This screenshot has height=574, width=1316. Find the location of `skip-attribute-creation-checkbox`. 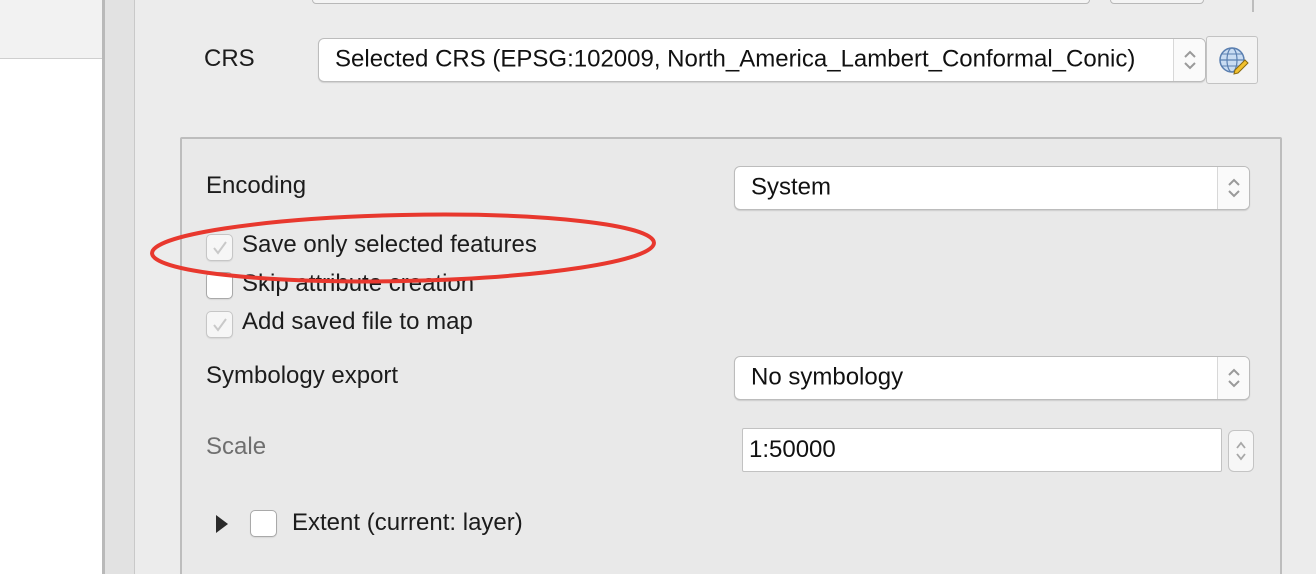

skip-attribute-creation-checkbox is located at coordinates (219, 285).